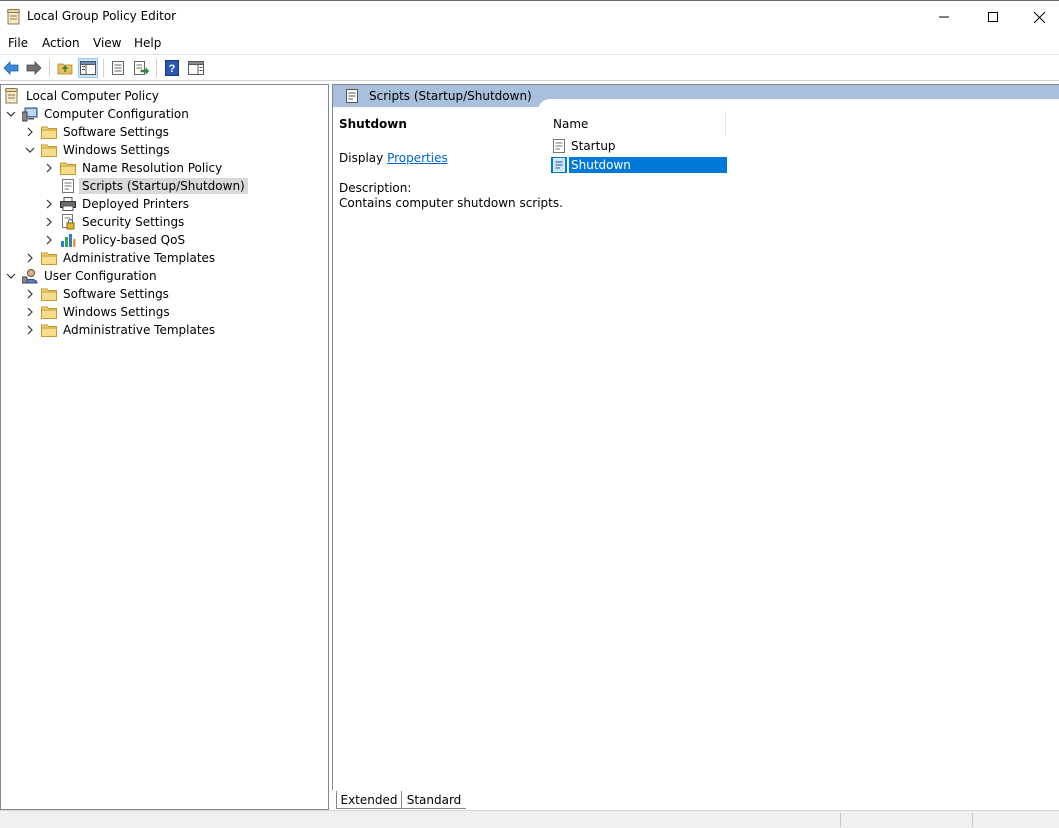 The image size is (1059, 828). I want to click on tree-item-local-computer-policy: Local Computer Policy, so click(83, 96).